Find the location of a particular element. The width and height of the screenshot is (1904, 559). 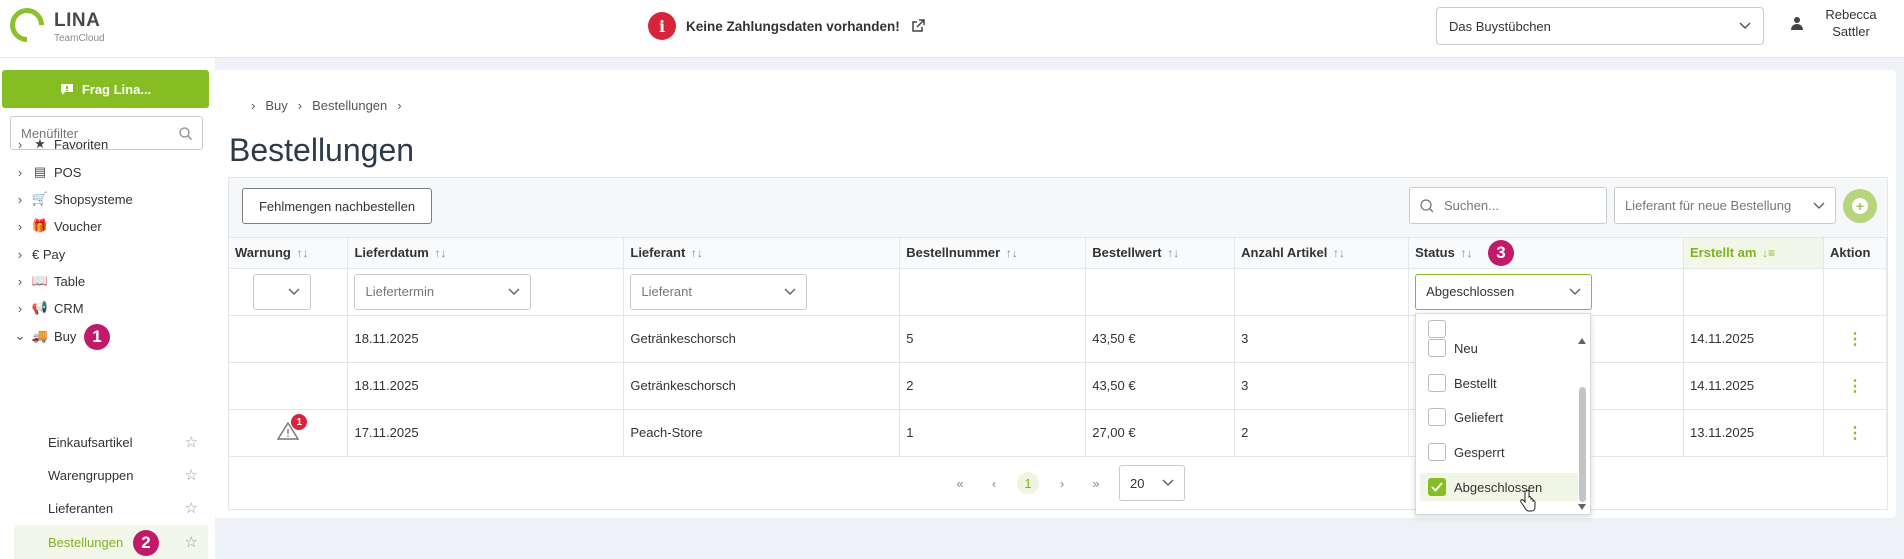

nav-buy: ⌄ 🚚 Buy is located at coordinates (45, 336).